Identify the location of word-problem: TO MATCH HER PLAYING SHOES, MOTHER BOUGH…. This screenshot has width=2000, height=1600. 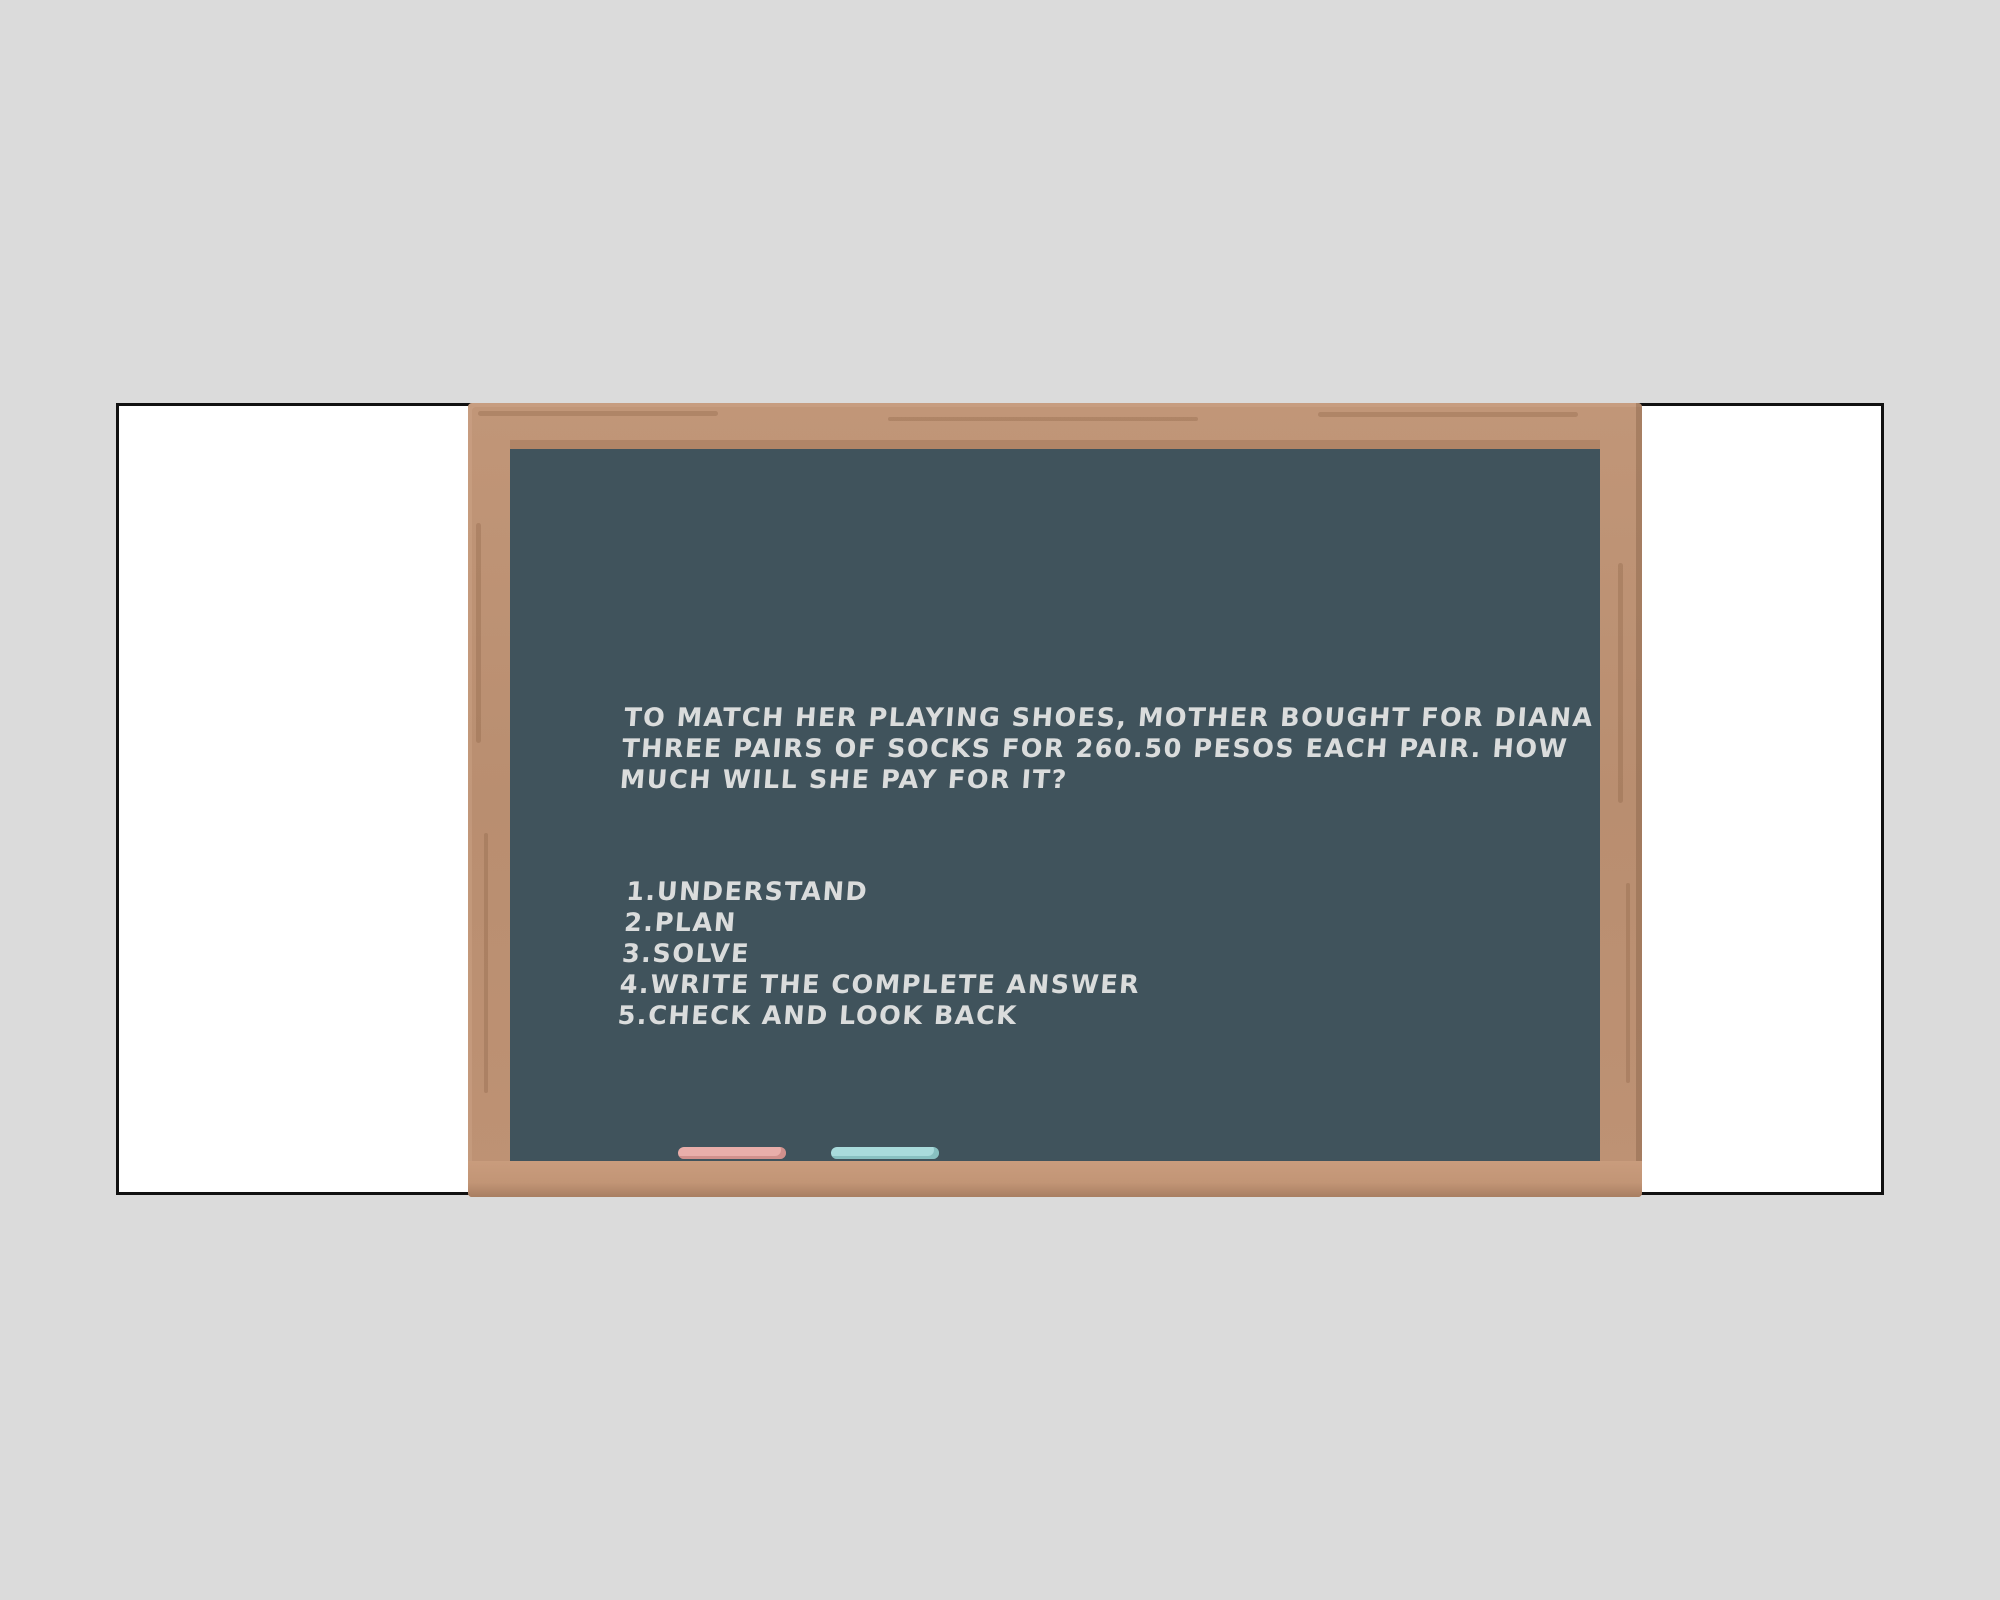
(1107, 749).